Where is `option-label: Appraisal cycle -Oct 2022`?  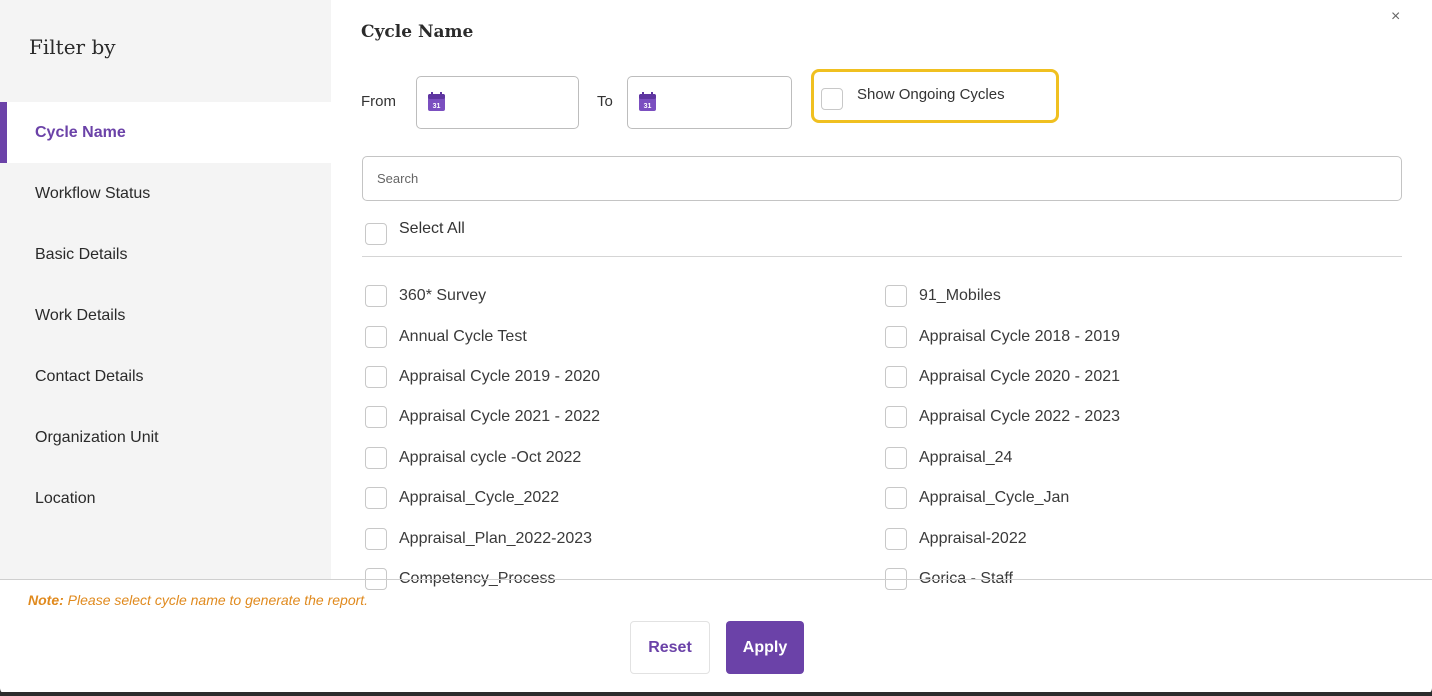 option-label: Appraisal cycle -Oct 2022 is located at coordinates (490, 457).